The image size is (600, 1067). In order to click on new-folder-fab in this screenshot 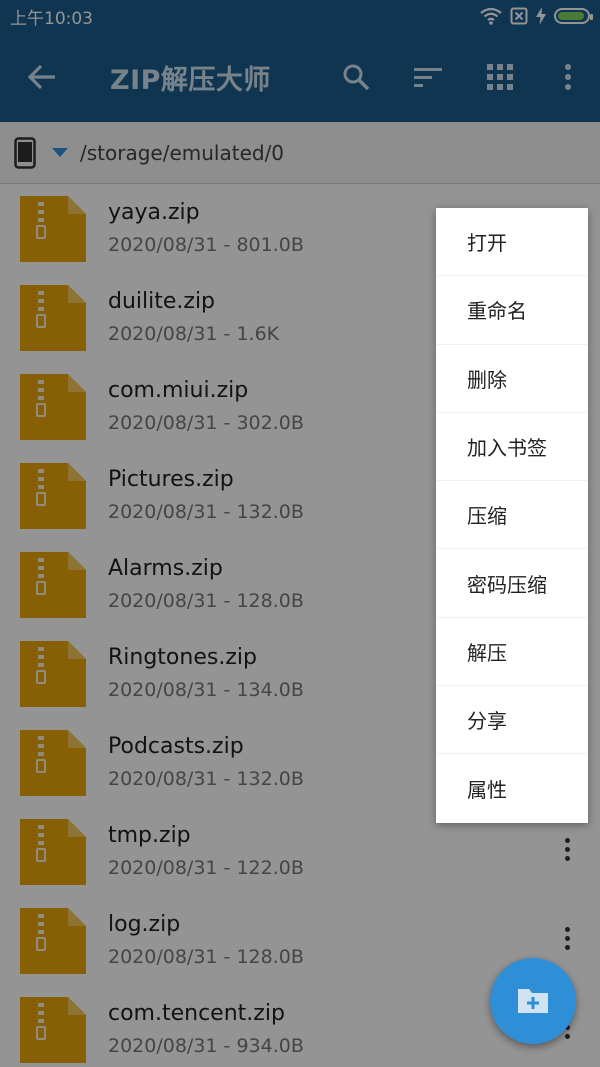, I will do `click(533, 1001)`.